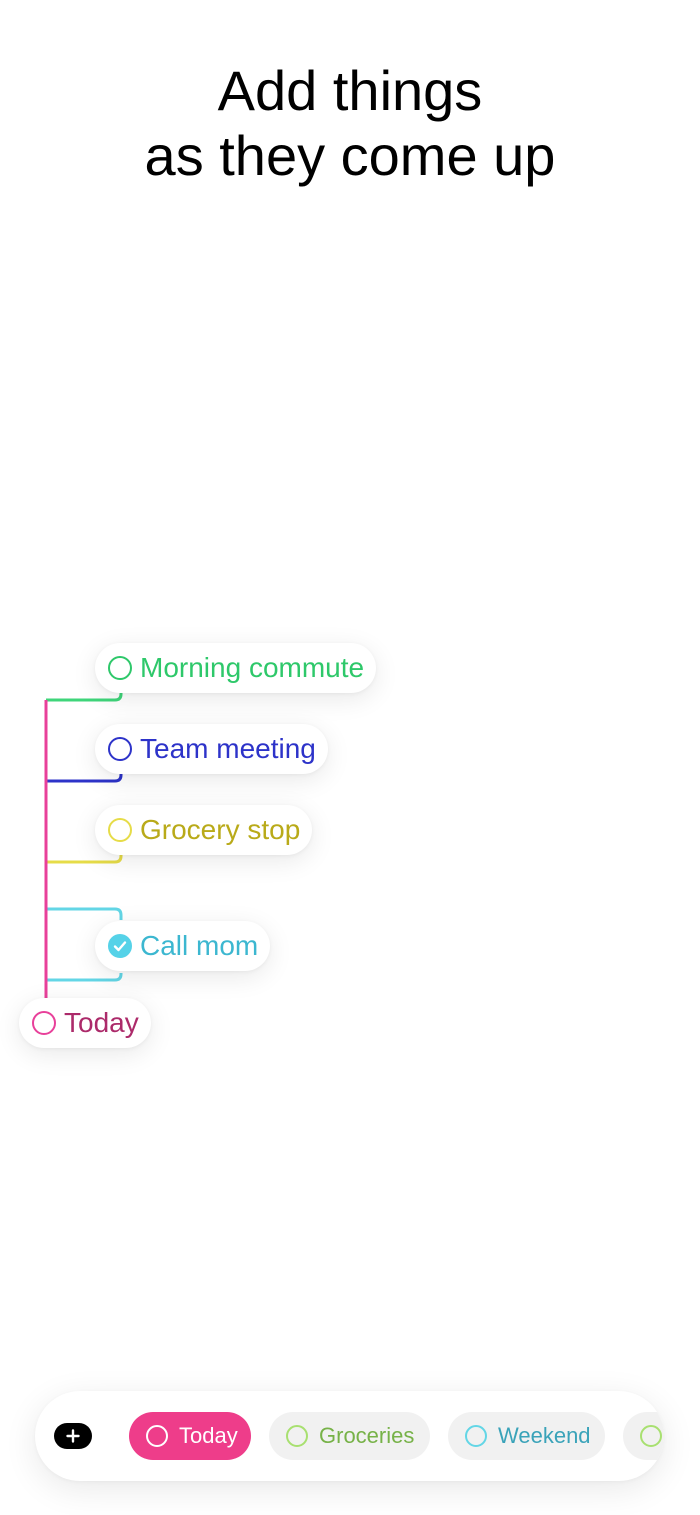 The image size is (700, 1515). I want to click on task-call-mom: Call mom, so click(183, 946).